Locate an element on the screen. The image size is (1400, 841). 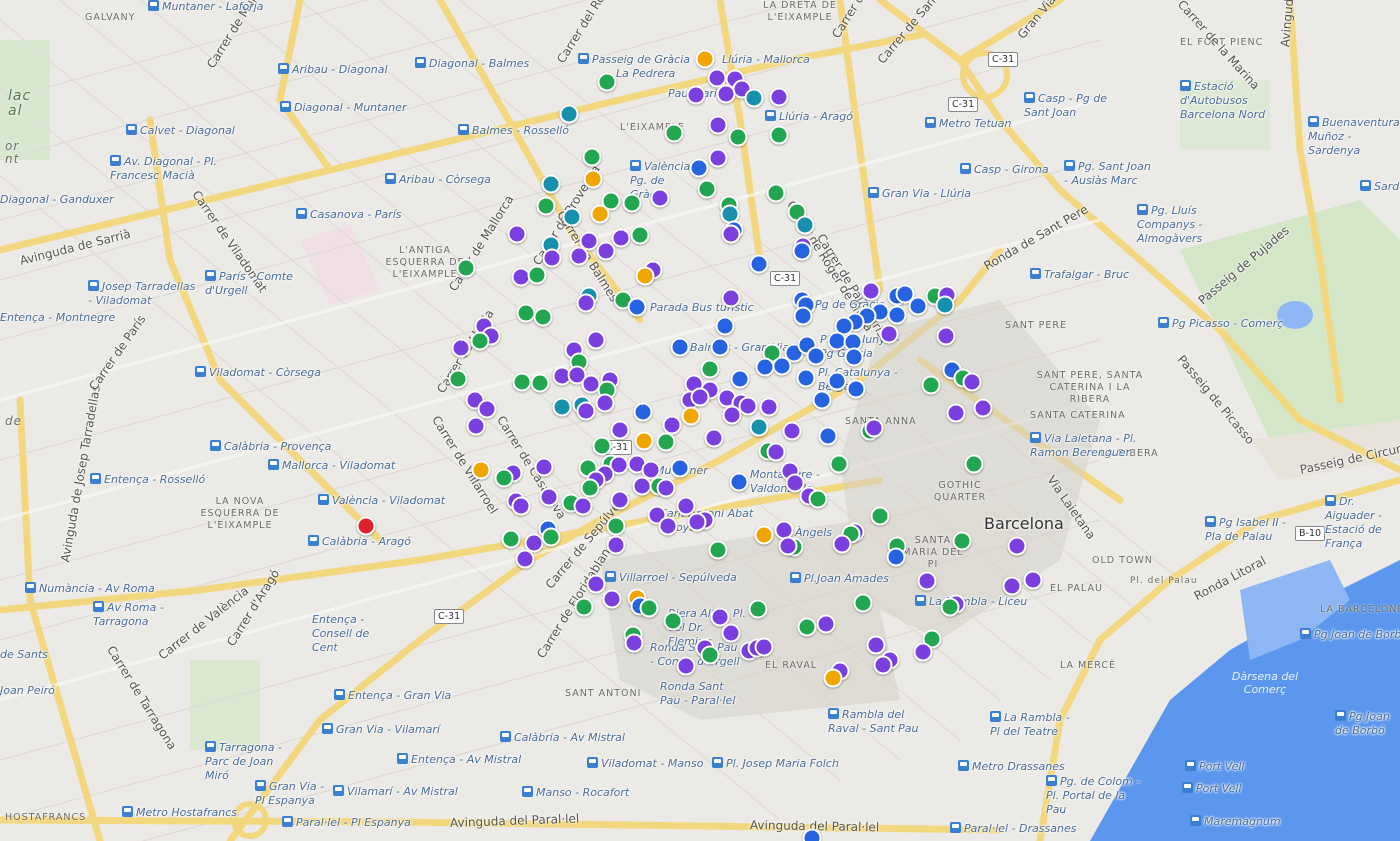
stop-label: Maremagnum is located at coordinates (1235, 821).